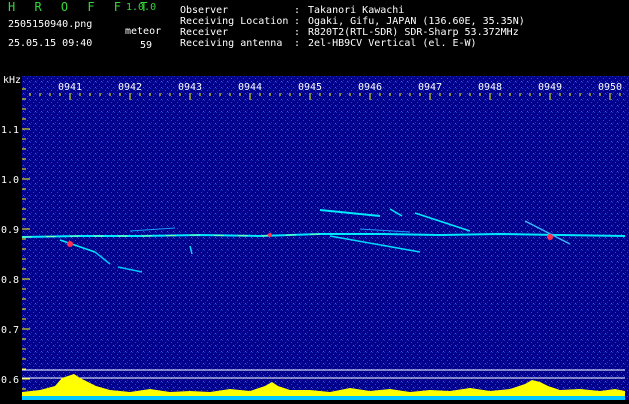 The image size is (629, 404). I want to click on app-version: 1.0.0, so click(141, 7).